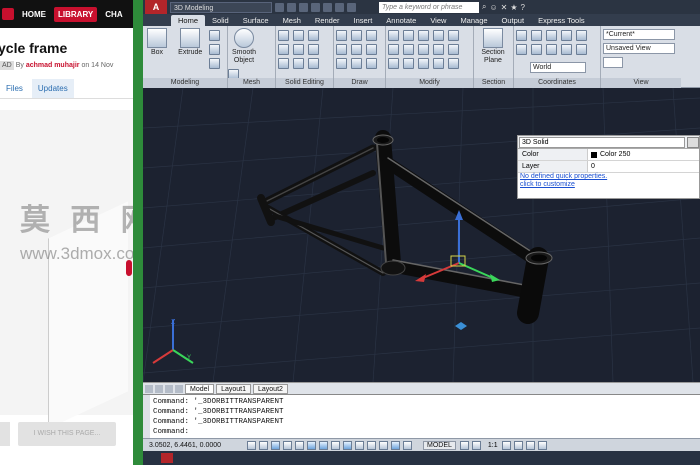 The height and width of the screenshot is (465, 700). I want to click on tab-model: Model, so click(200, 388).